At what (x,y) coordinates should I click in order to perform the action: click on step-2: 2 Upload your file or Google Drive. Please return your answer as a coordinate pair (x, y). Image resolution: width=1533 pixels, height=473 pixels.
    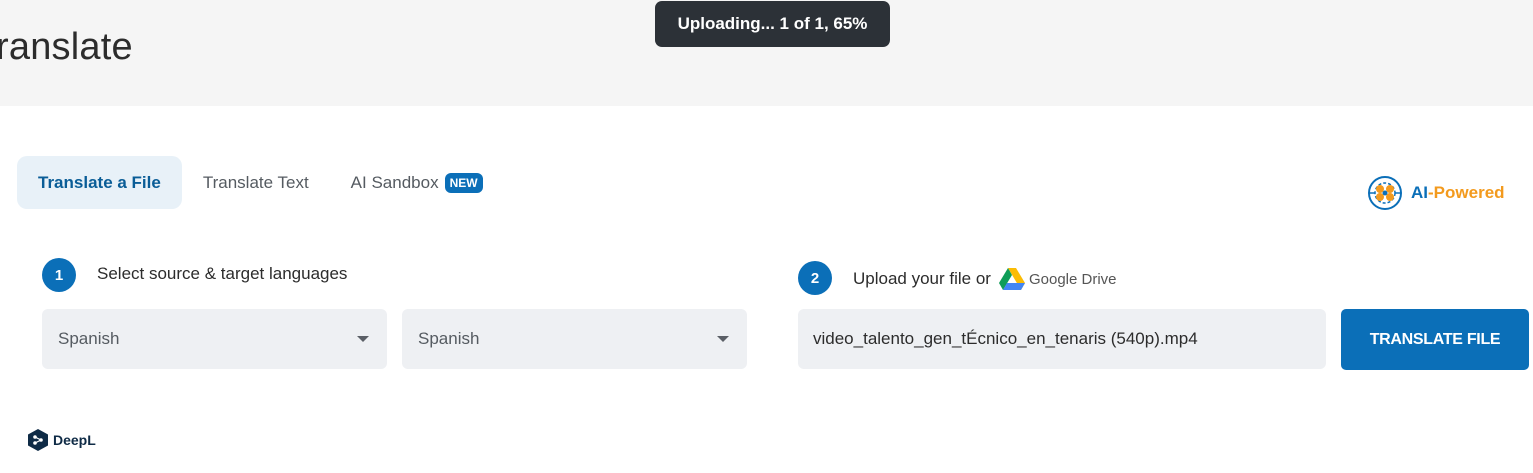
    Looking at the image, I should click on (957, 278).